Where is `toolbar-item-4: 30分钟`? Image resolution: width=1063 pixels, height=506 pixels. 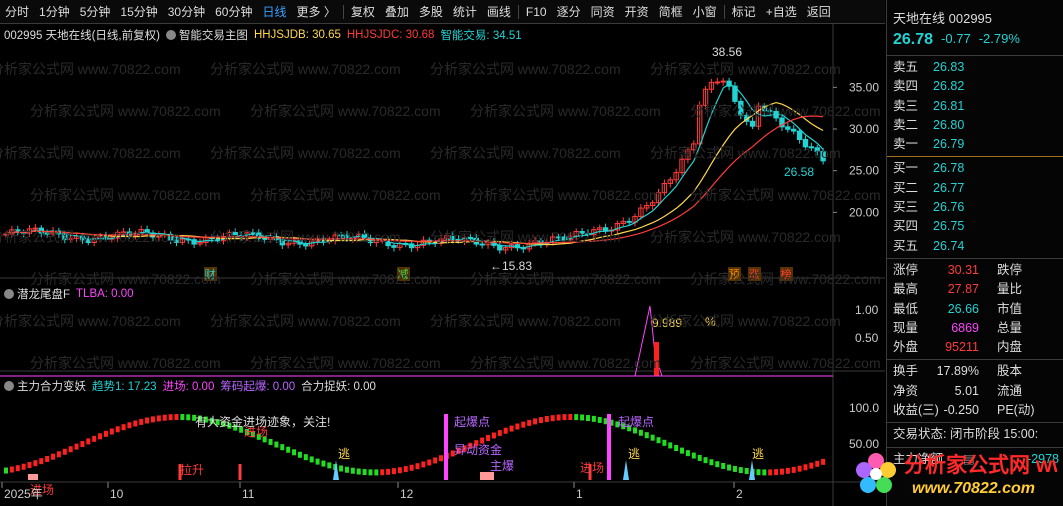
toolbar-item-4: 30分钟 is located at coordinates (186, 12).